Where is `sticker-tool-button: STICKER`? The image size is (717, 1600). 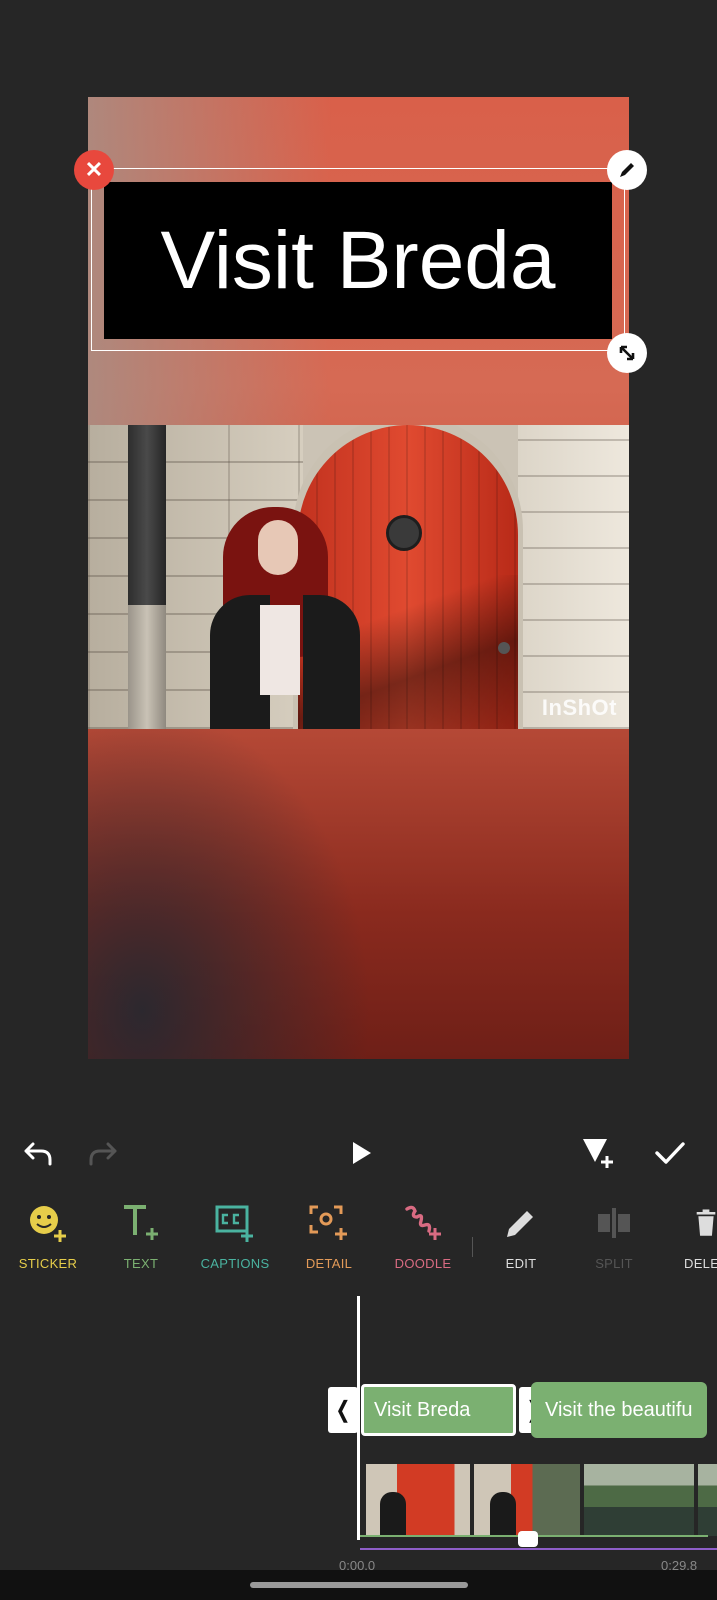
sticker-tool-button: STICKER is located at coordinates (48, 1245).